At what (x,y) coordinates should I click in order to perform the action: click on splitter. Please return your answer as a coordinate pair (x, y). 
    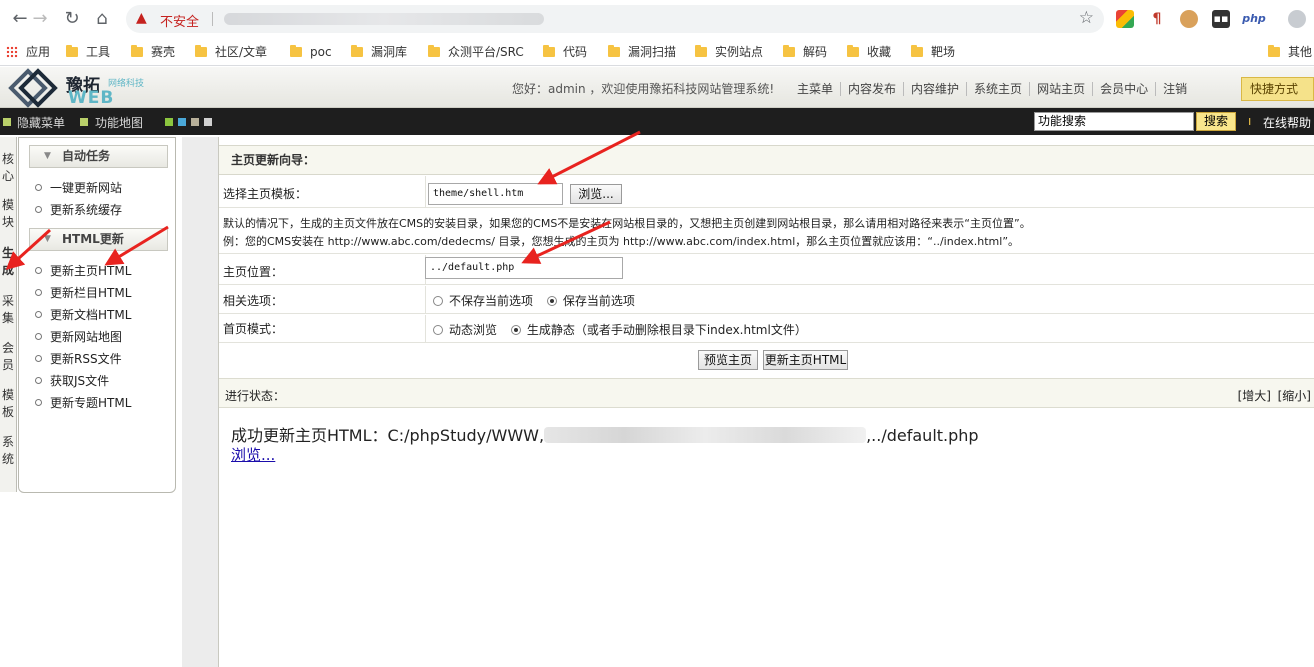
    Looking at the image, I should click on (200, 402).